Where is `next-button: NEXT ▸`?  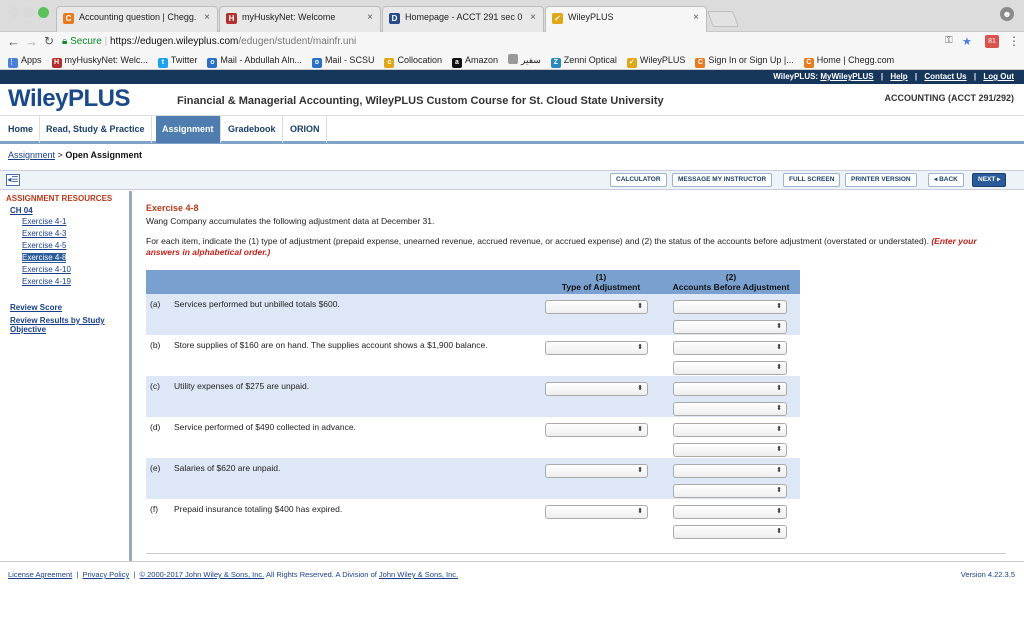
next-button: NEXT ▸ is located at coordinates (989, 180).